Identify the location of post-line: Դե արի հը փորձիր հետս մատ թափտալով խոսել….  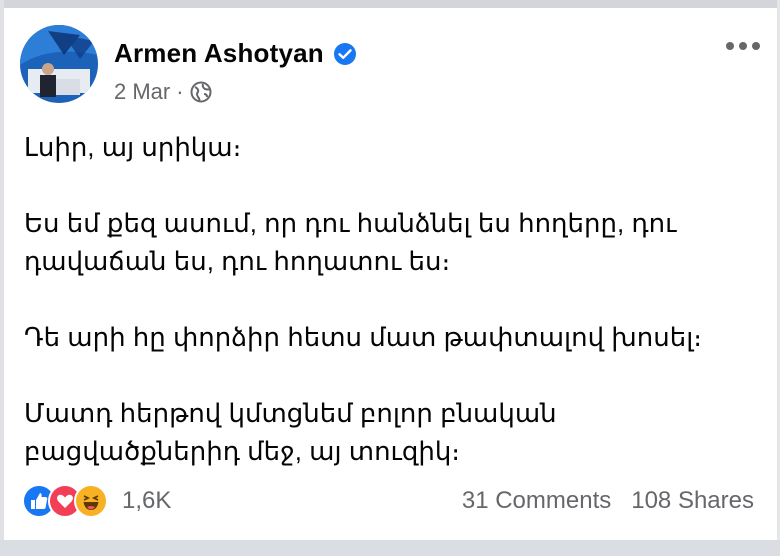
(363, 337).